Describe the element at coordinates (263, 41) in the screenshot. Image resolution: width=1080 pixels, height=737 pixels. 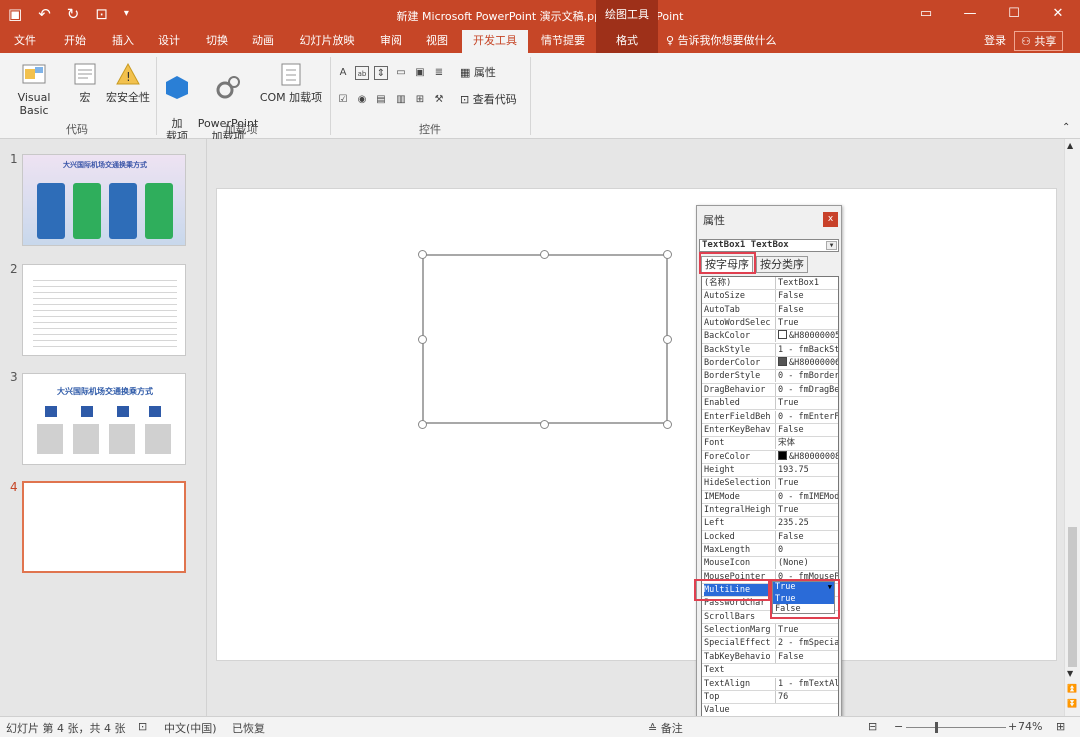
I see `tab-animations: 动画` at that location.